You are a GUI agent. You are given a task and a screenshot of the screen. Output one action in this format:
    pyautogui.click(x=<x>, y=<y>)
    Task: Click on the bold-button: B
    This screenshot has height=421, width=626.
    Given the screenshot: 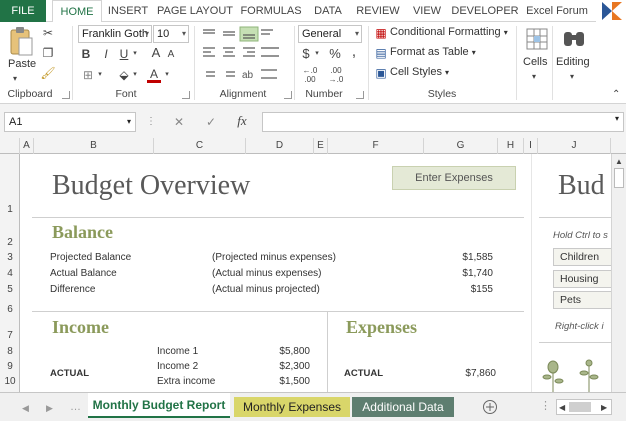 What is the action you would take?
    pyautogui.click(x=86, y=54)
    